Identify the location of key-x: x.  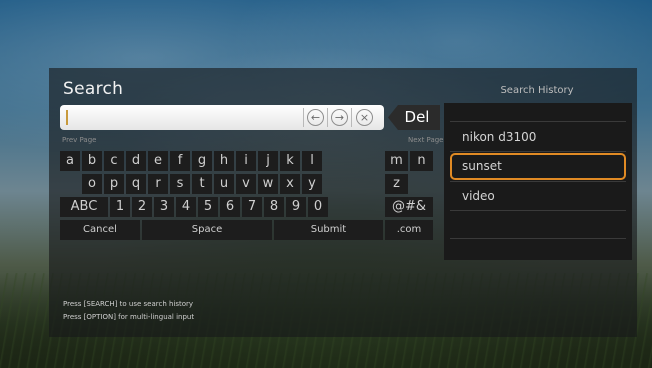
(290, 184).